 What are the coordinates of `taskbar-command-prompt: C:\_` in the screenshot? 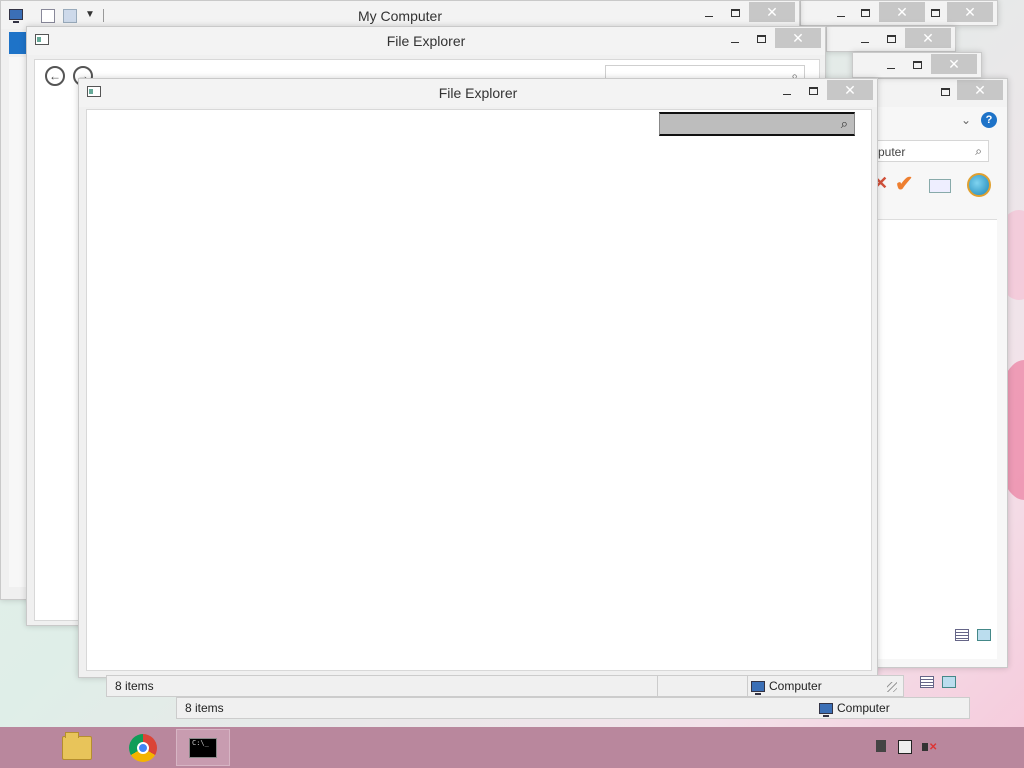 It's located at (203, 747).